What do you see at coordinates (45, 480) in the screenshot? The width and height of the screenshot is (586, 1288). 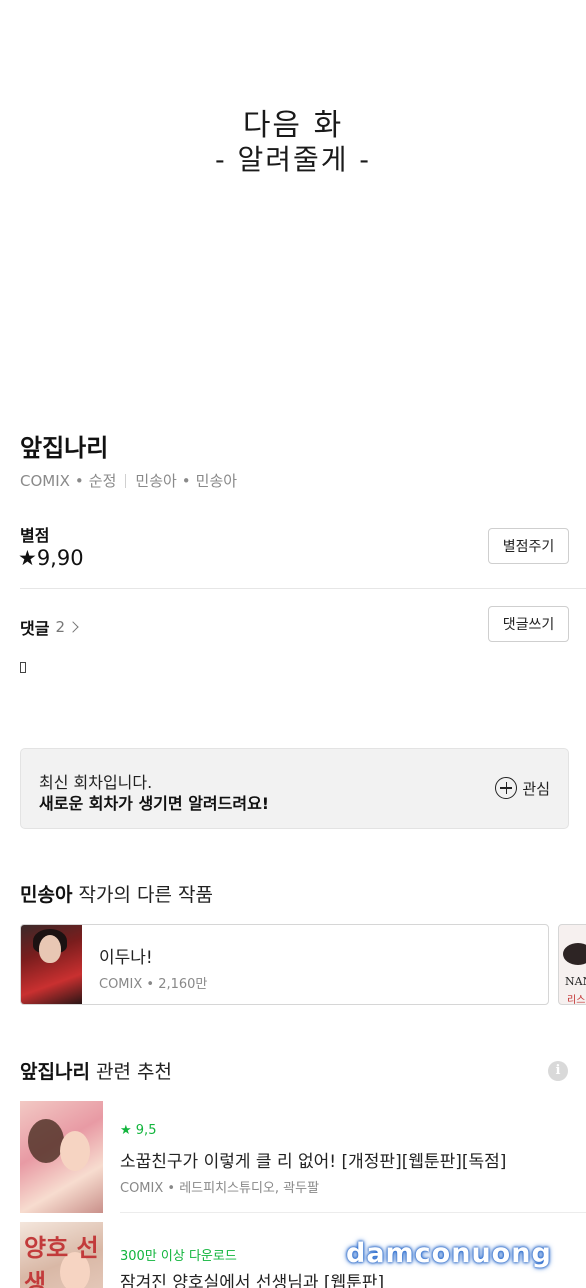 I see `platform-label: COMIX` at bounding box center [45, 480].